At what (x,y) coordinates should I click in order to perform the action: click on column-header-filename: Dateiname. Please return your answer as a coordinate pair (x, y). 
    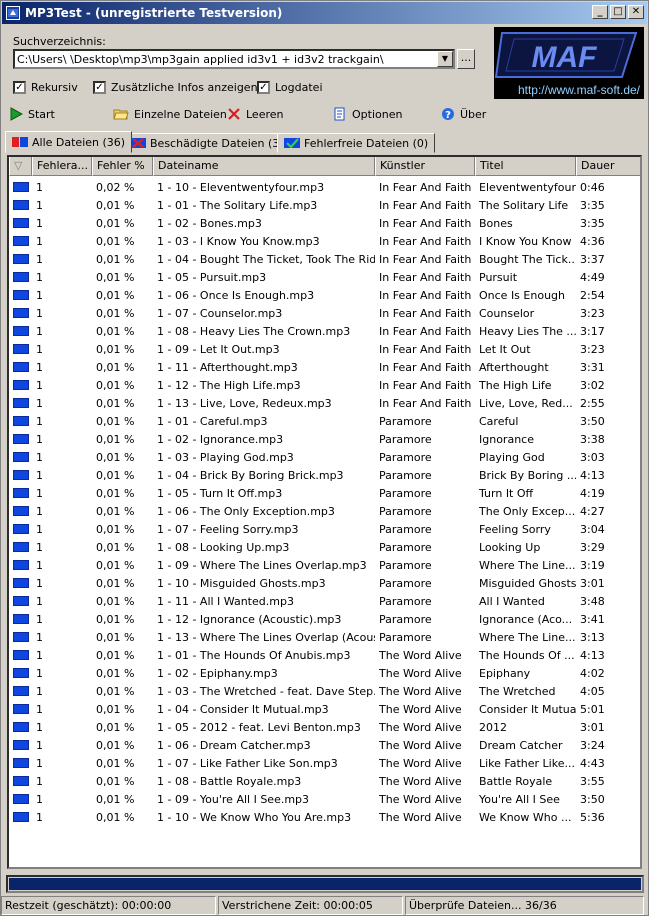
    Looking at the image, I should click on (264, 166).